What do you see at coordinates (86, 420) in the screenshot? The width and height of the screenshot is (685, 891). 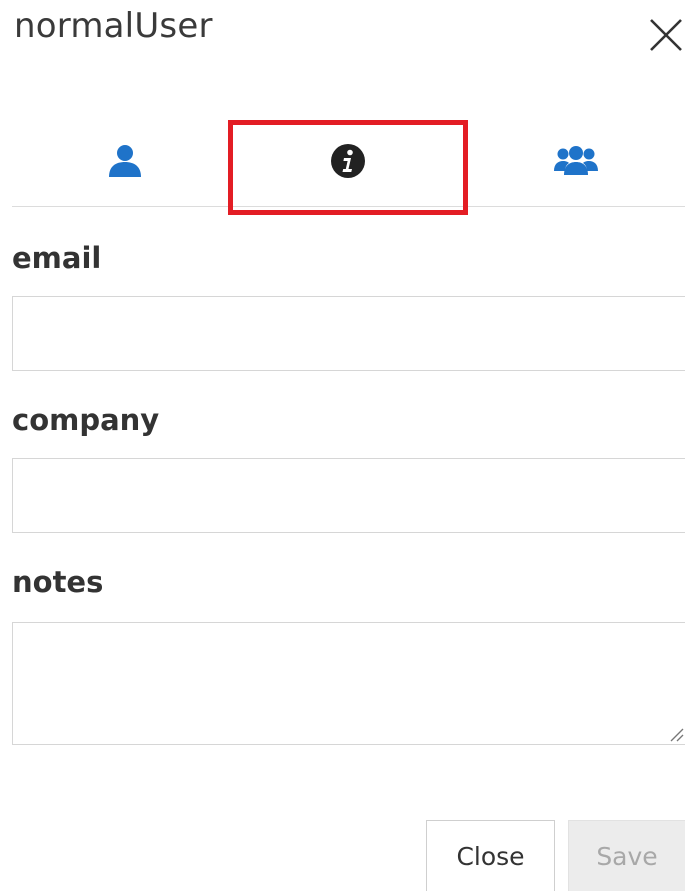 I see `company-label: company` at bounding box center [86, 420].